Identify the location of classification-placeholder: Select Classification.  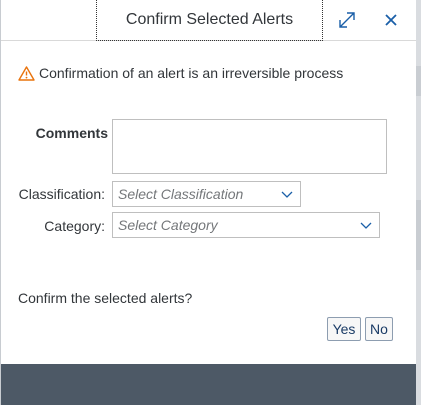
(181, 194).